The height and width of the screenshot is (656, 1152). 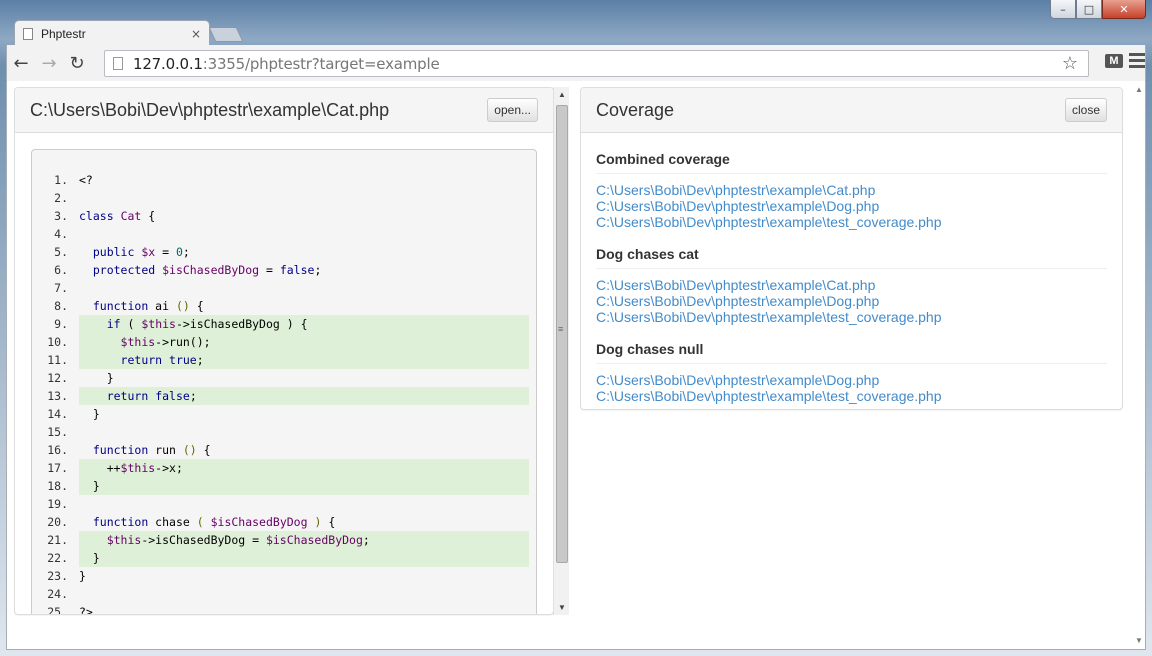 I want to click on menu-icon, so click(x=1137, y=62).